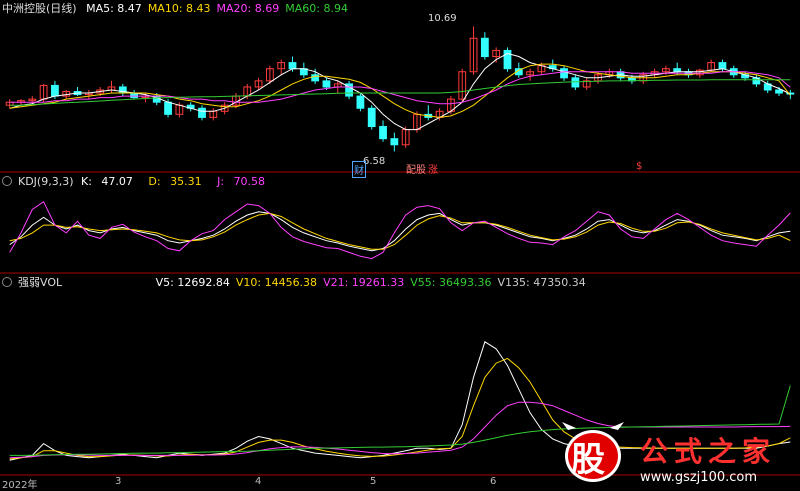  I want to click on vol-toggle-icon, so click(7, 282).